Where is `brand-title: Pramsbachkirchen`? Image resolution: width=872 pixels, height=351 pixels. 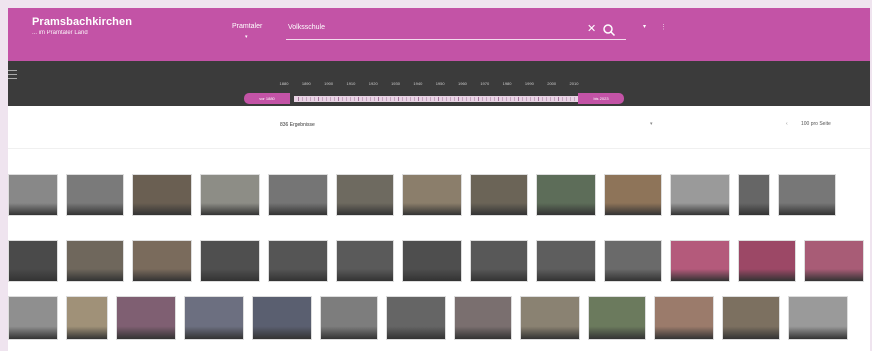
brand-title: Pramsbachkirchen is located at coordinates (82, 22).